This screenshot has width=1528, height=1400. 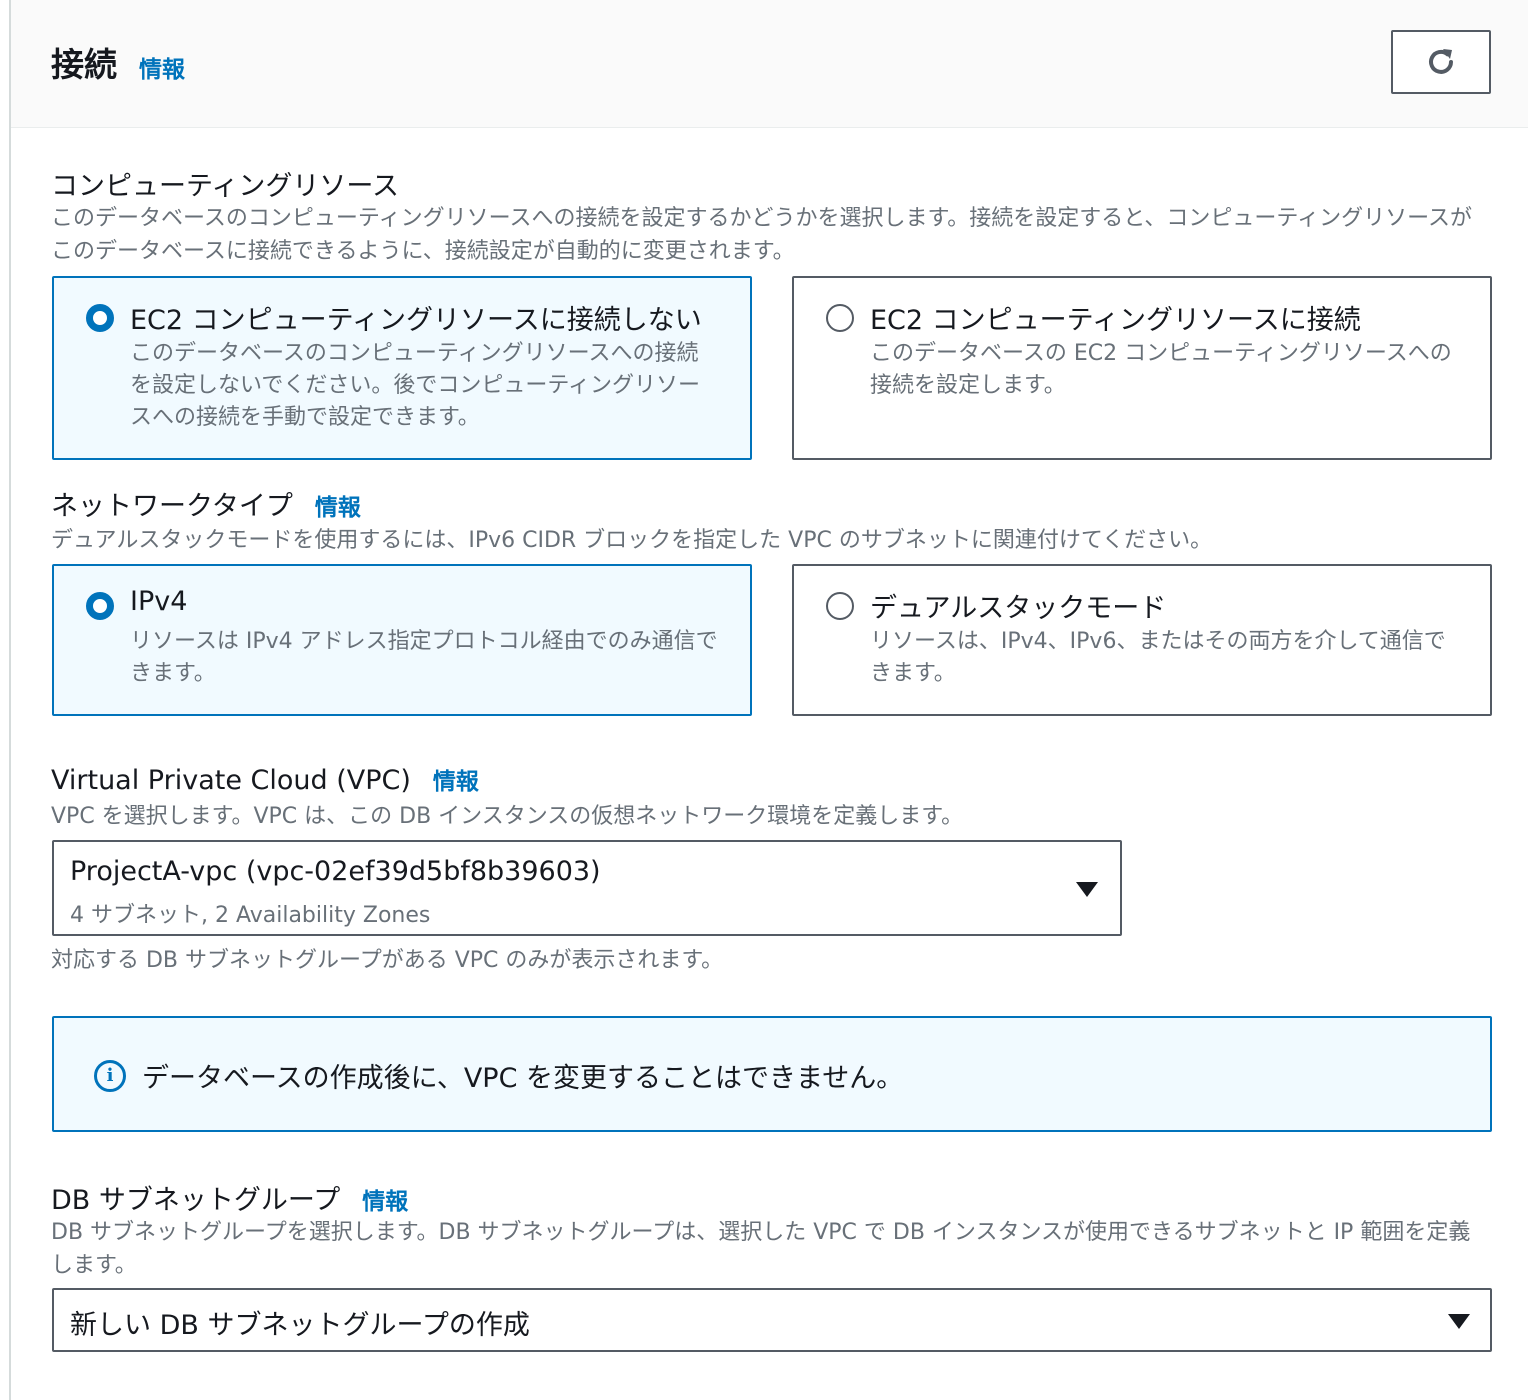 I want to click on info-alert: i データベースの作成後に、VPC を変更することはできません。, so click(x=772, y=1074).